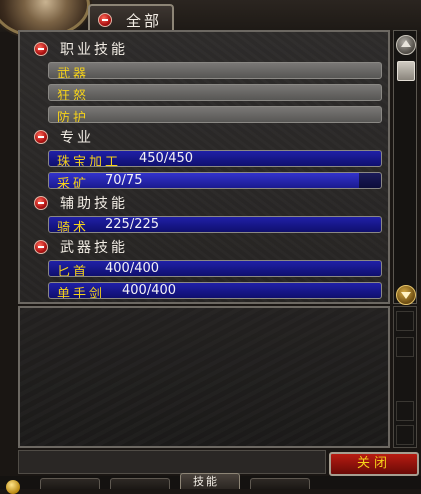  Describe the element at coordinates (144, 21) in the screenshot. I see `tab-all-label: 全部` at that location.